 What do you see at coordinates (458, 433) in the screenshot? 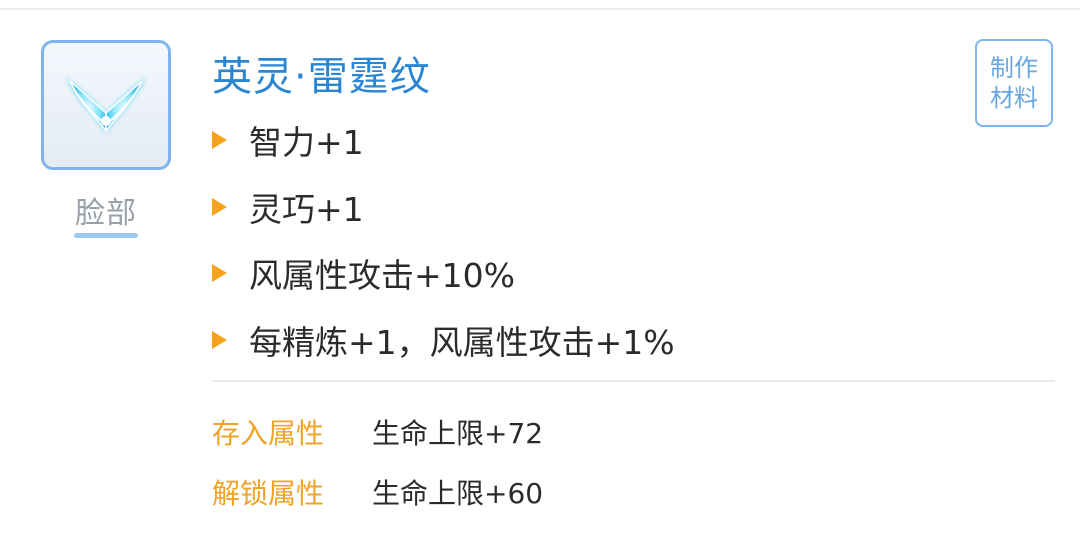
I see `stored-attribute-value: 生命上限+72` at bounding box center [458, 433].